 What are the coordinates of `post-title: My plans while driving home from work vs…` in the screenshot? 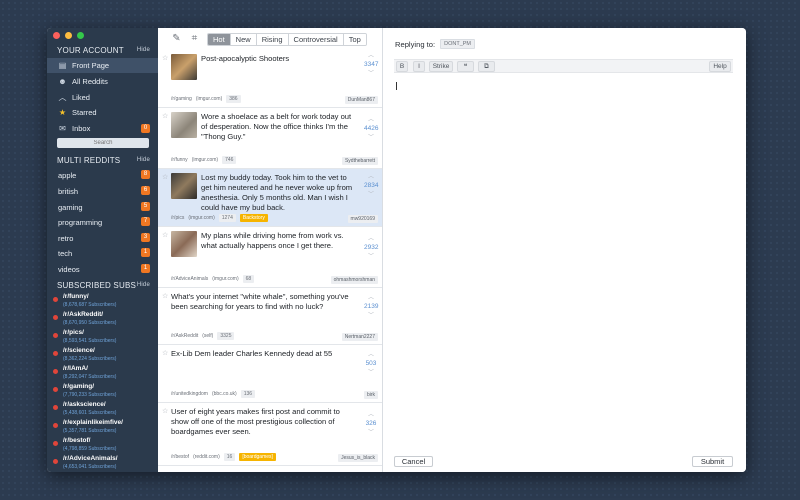 It's located at (280, 241).